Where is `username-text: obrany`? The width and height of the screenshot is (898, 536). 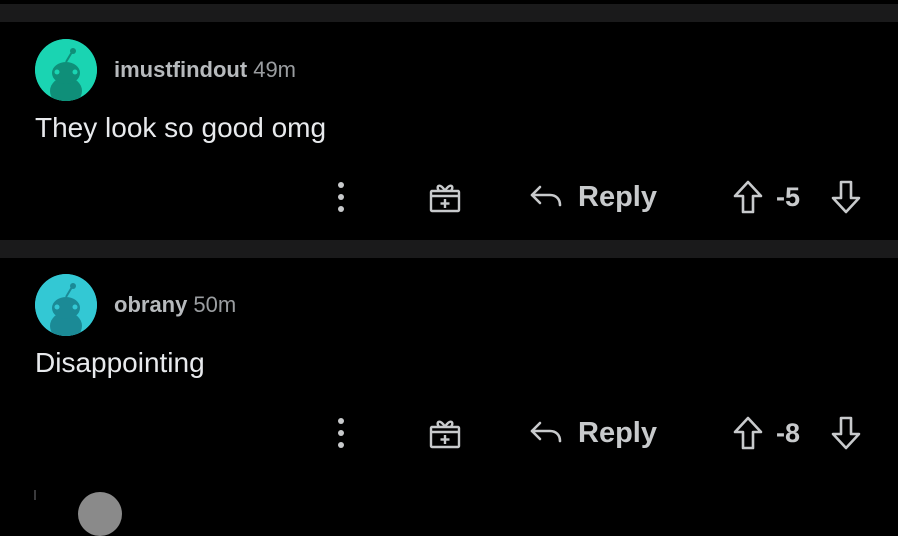 username-text: obrany is located at coordinates (150, 304).